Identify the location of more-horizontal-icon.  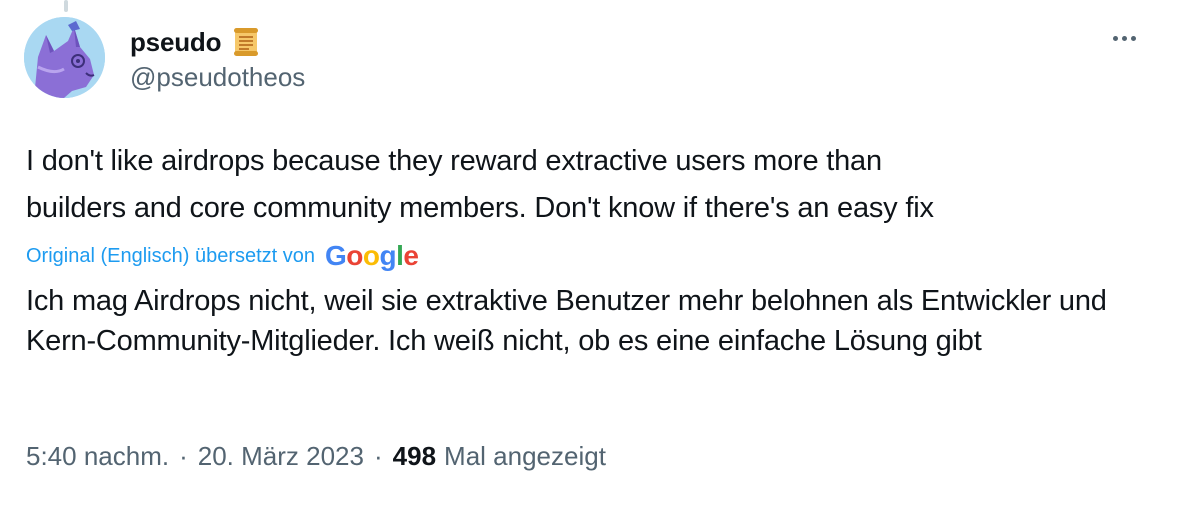
(1115, 38).